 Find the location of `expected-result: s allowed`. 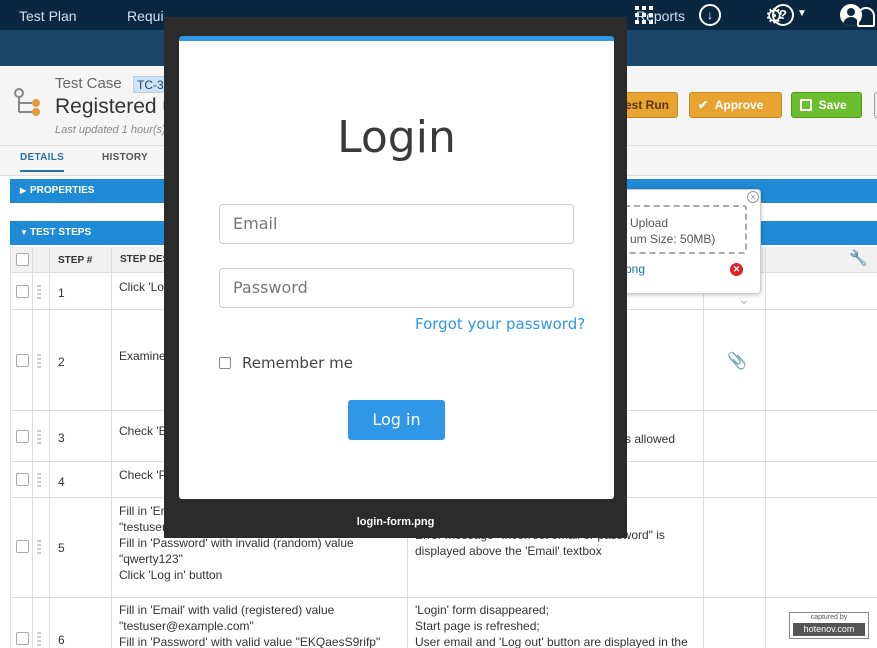

expected-result: s allowed is located at coordinates (650, 439).